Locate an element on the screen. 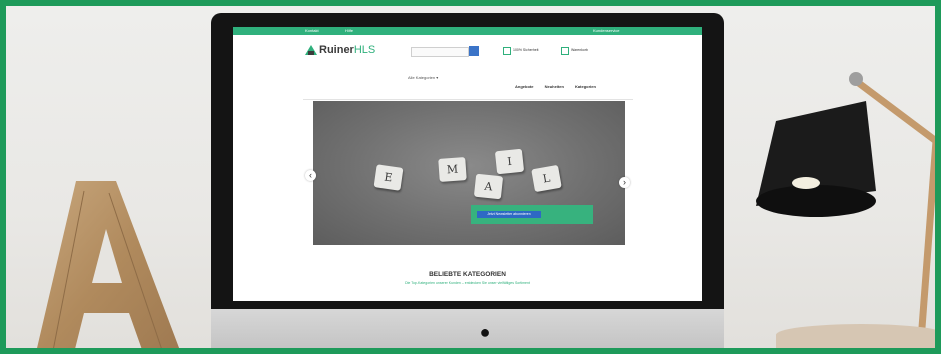 The image size is (941, 354). nav-link-3: Kategorien is located at coordinates (585, 86).